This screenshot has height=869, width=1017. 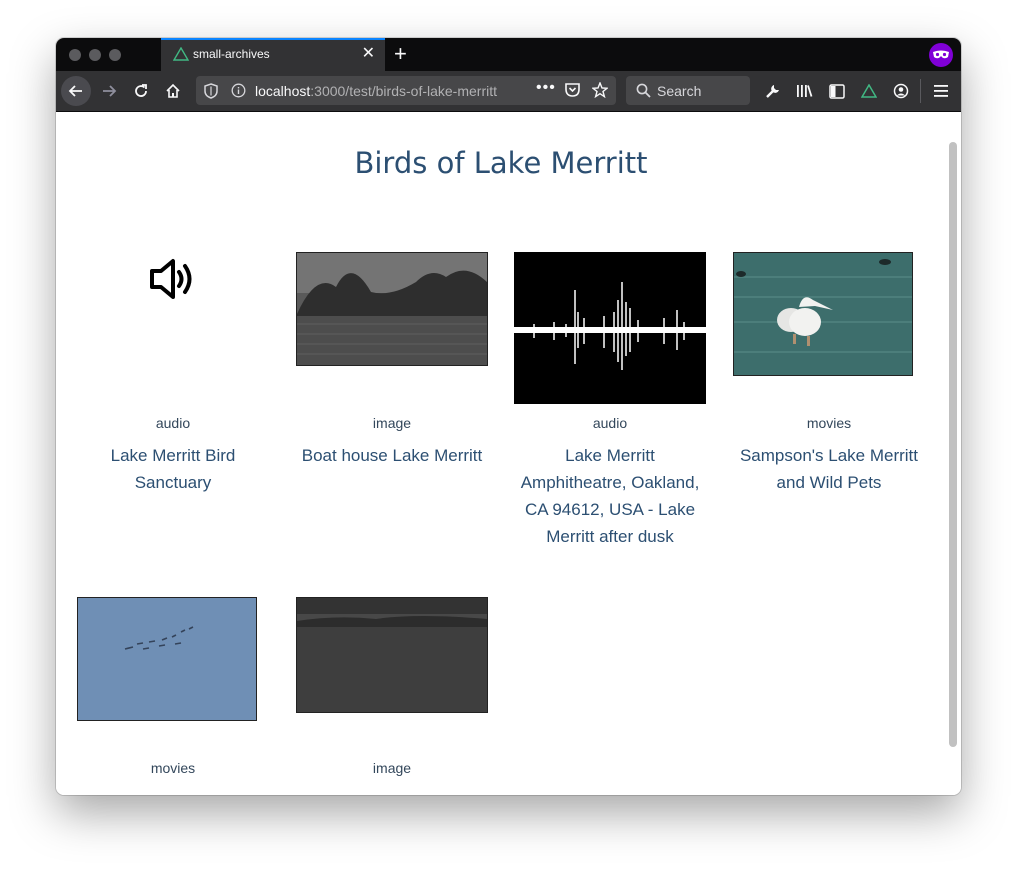 I want to click on item-card: movies, so click(x=173, y=696).